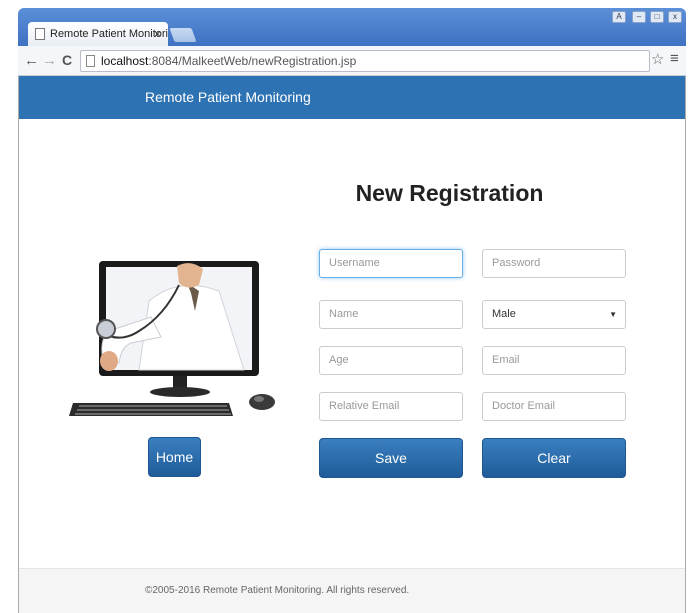 The width and height of the screenshot is (691, 613). Describe the element at coordinates (639, 17) in the screenshot. I see `minimize-button: –` at that location.